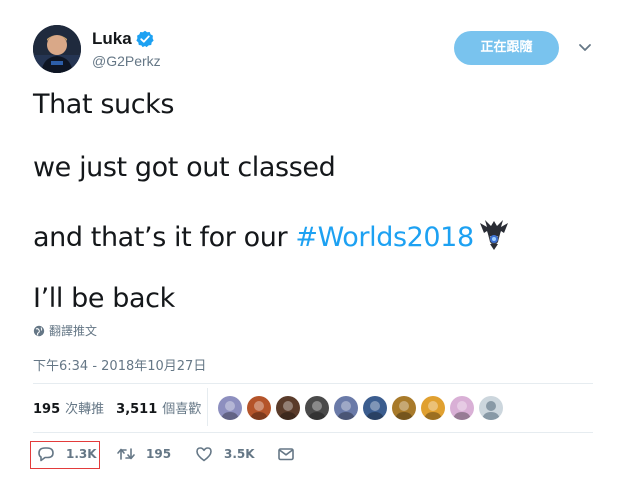  I want to click on chevron-down-icon, so click(585, 47).